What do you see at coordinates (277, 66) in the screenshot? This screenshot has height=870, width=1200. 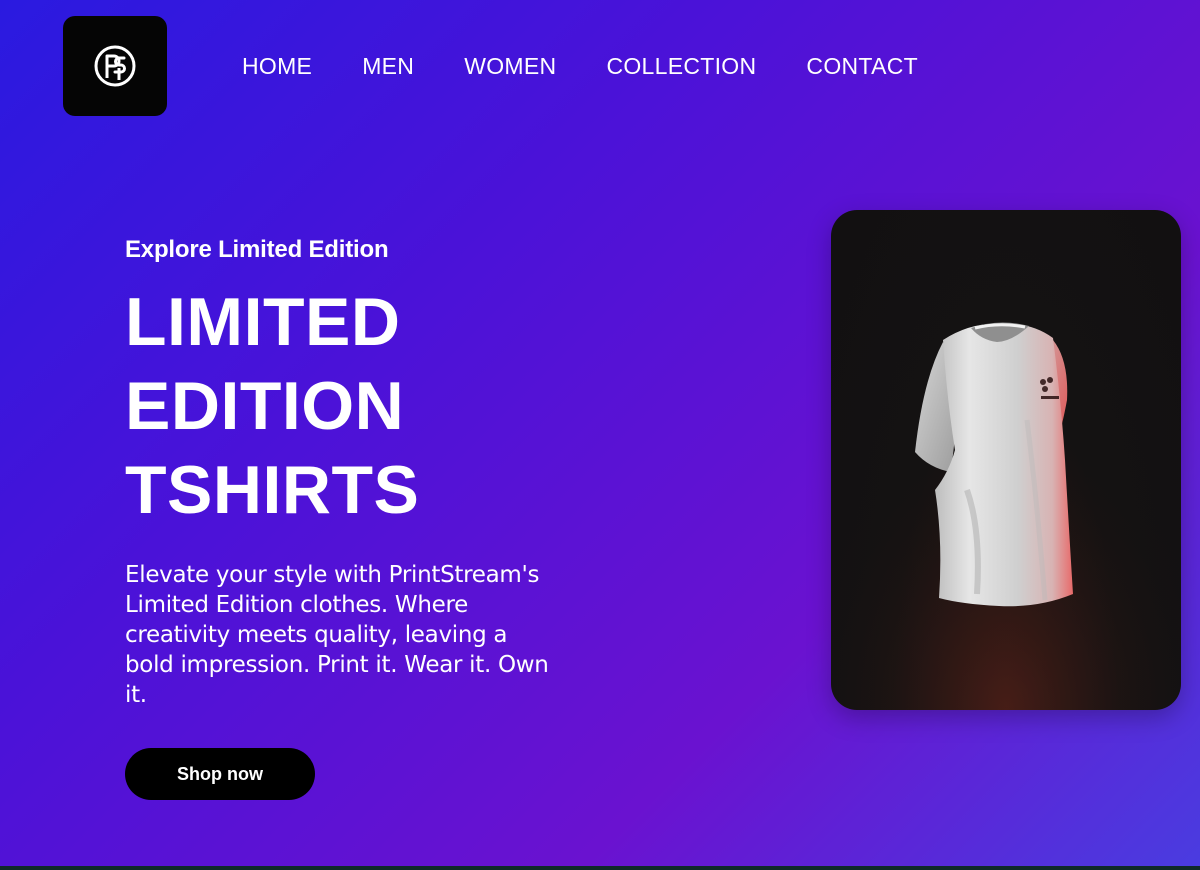 I see `nav-item-home: HOME` at bounding box center [277, 66].